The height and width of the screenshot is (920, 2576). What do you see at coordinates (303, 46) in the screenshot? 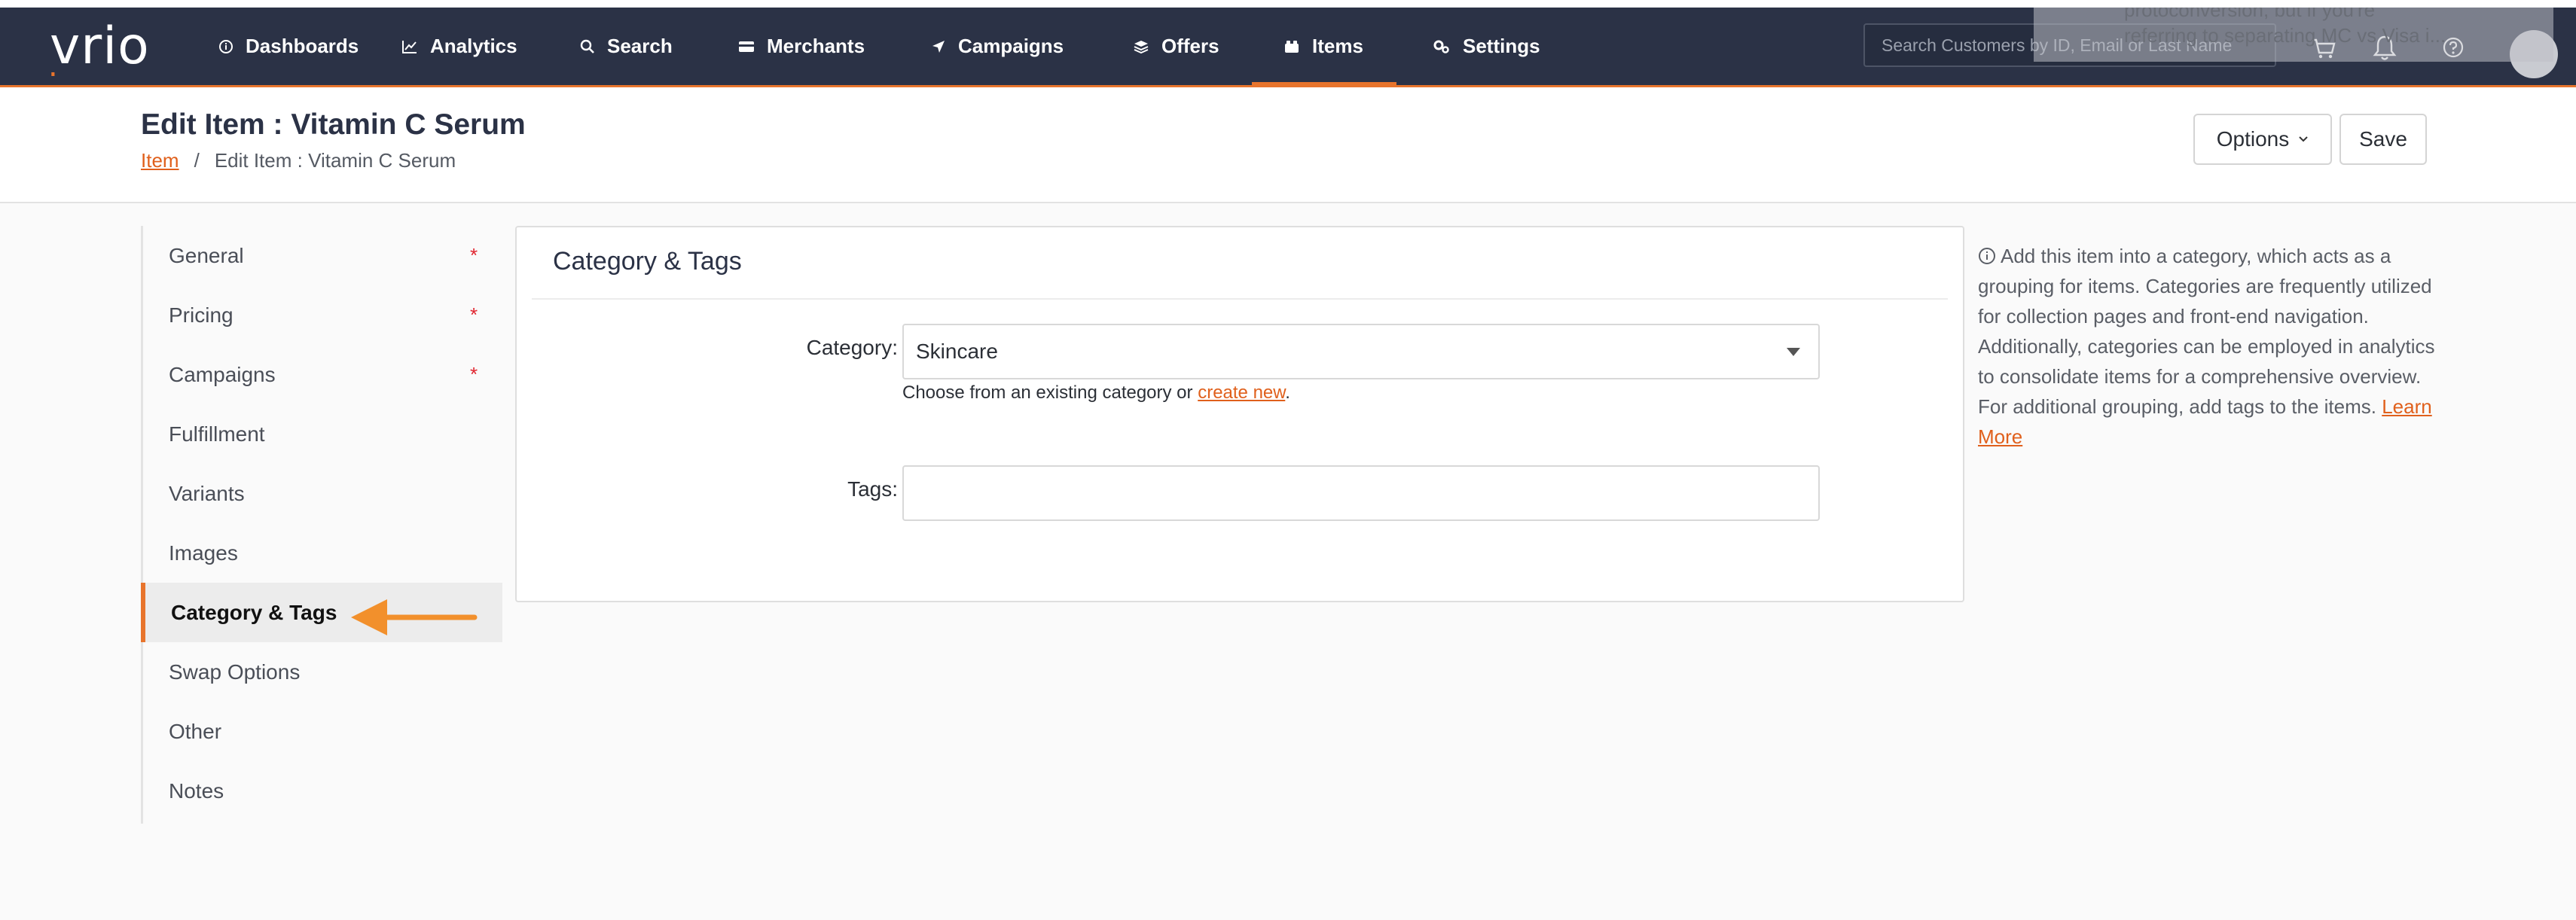
I see `nav-label: Dashboards` at bounding box center [303, 46].